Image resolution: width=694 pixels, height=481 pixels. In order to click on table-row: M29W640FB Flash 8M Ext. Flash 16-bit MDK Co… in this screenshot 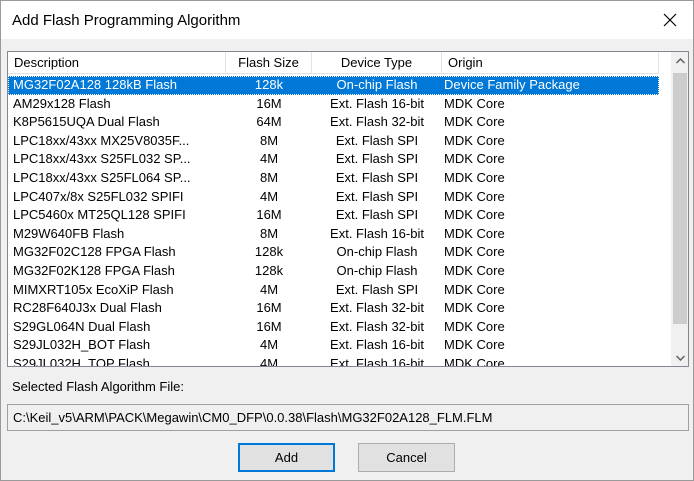, I will do `click(333, 234)`.